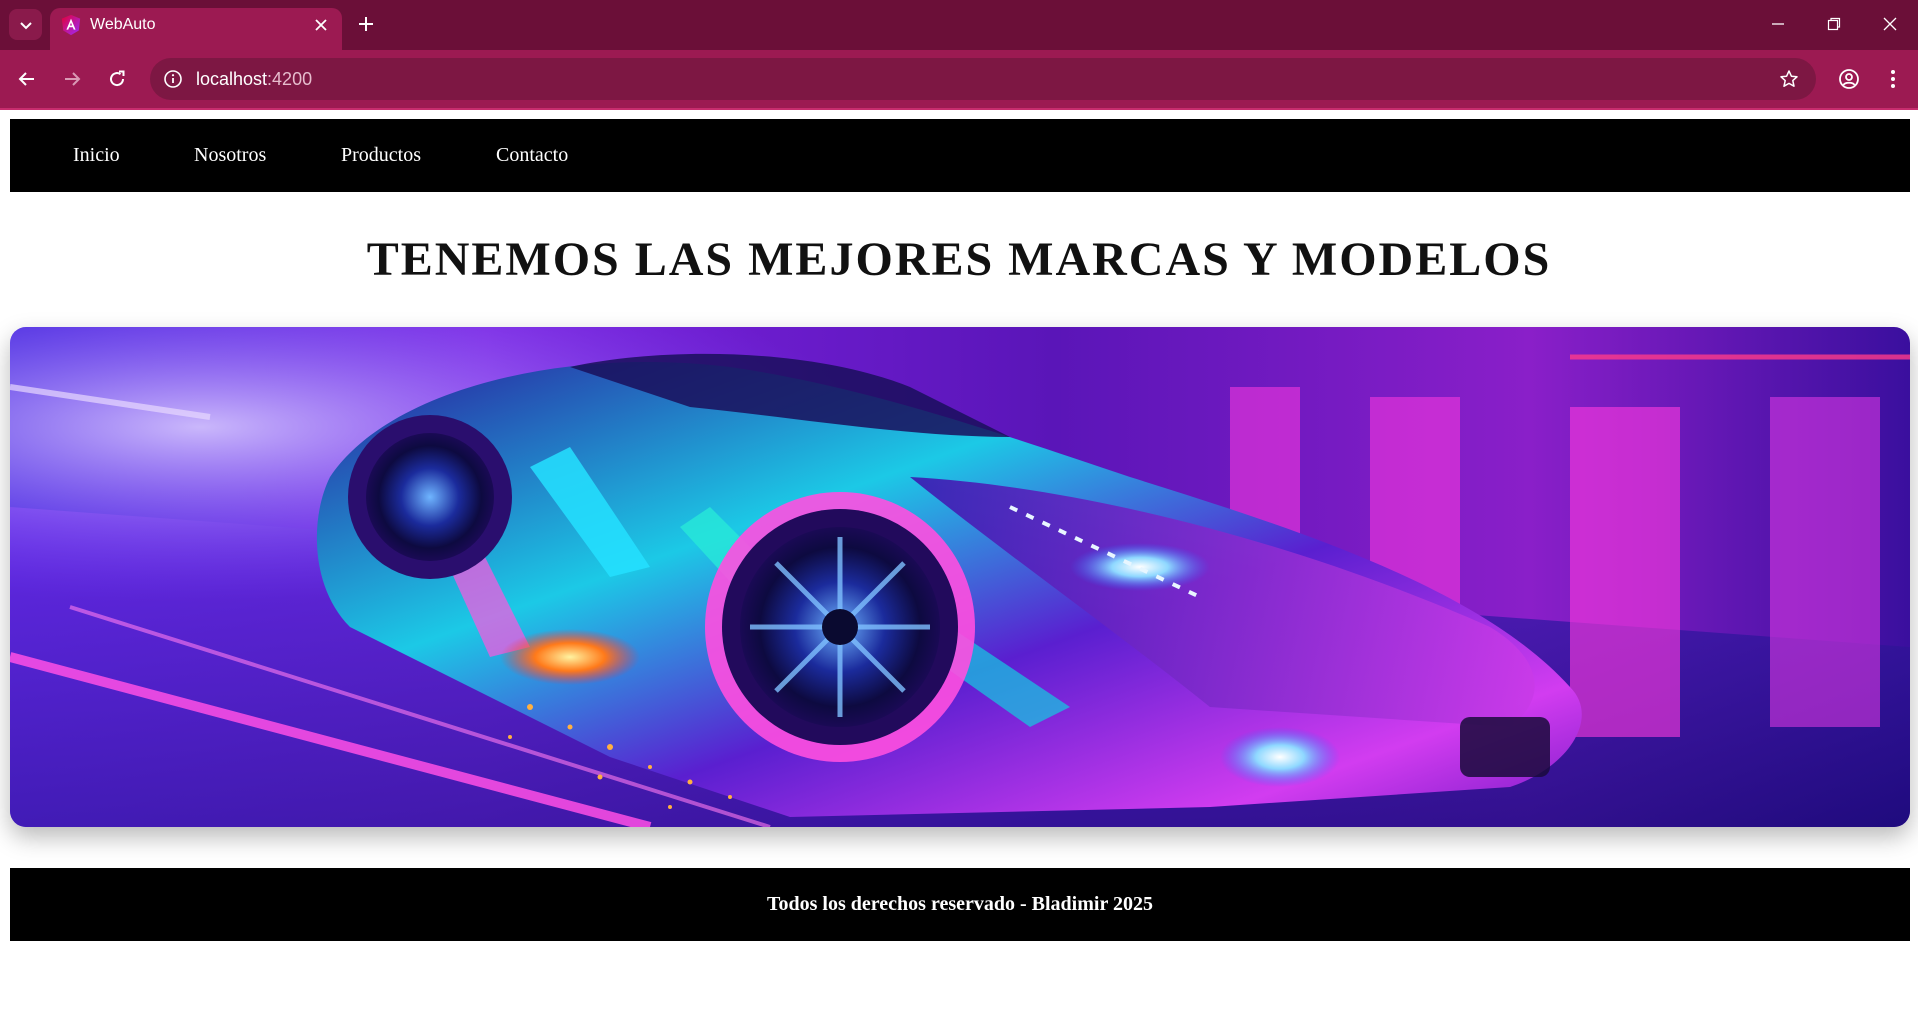  I want to click on restore-icon, so click(1834, 24).